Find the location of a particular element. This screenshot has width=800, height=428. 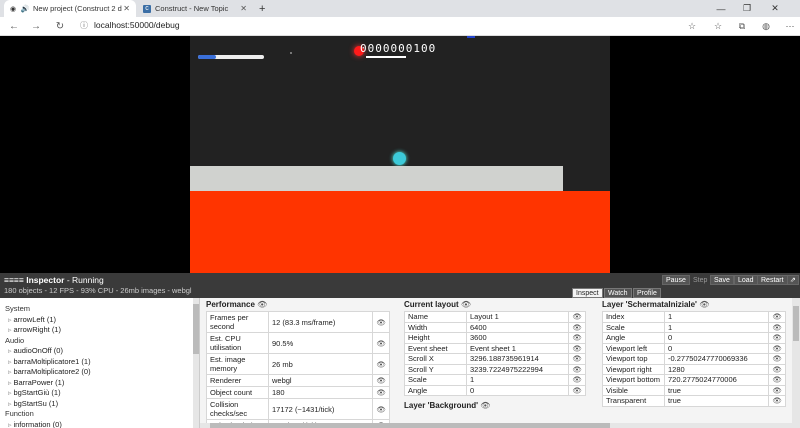

tree-category: Function is located at coordinates (99, 414).